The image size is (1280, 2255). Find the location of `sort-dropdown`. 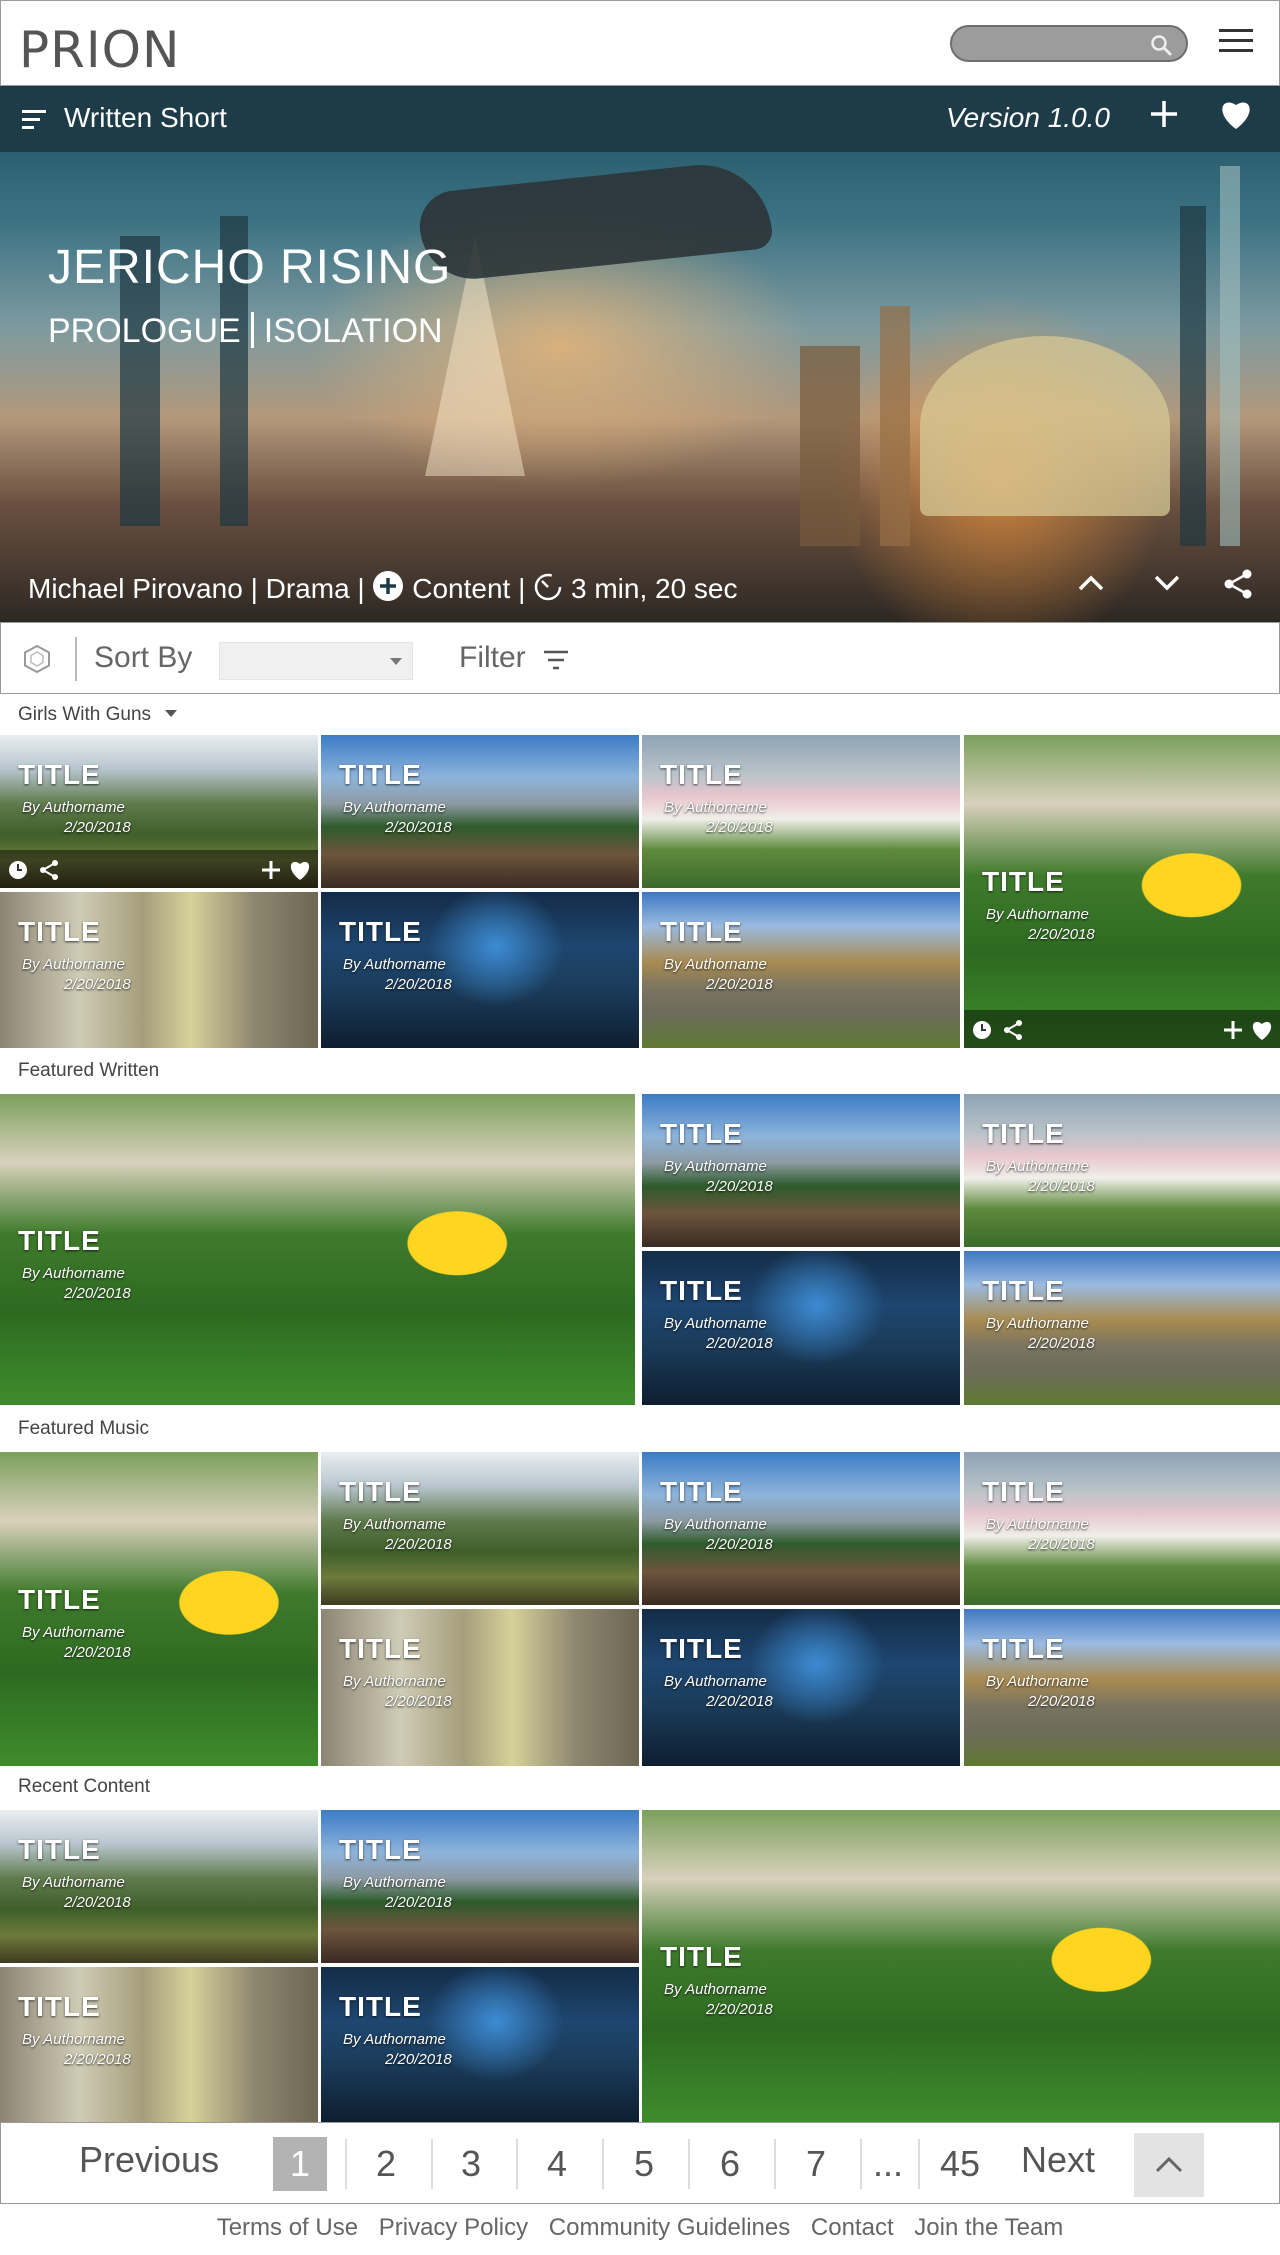

sort-dropdown is located at coordinates (316, 661).